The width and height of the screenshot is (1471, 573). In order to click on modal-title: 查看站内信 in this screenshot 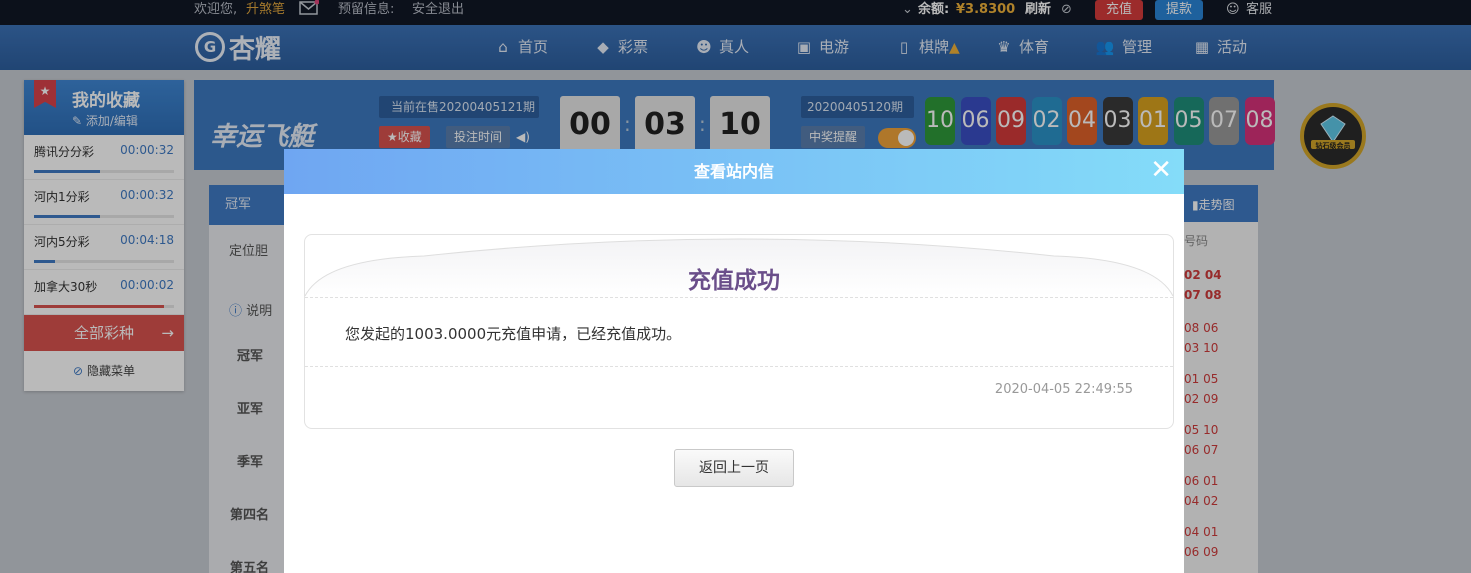, I will do `click(733, 171)`.